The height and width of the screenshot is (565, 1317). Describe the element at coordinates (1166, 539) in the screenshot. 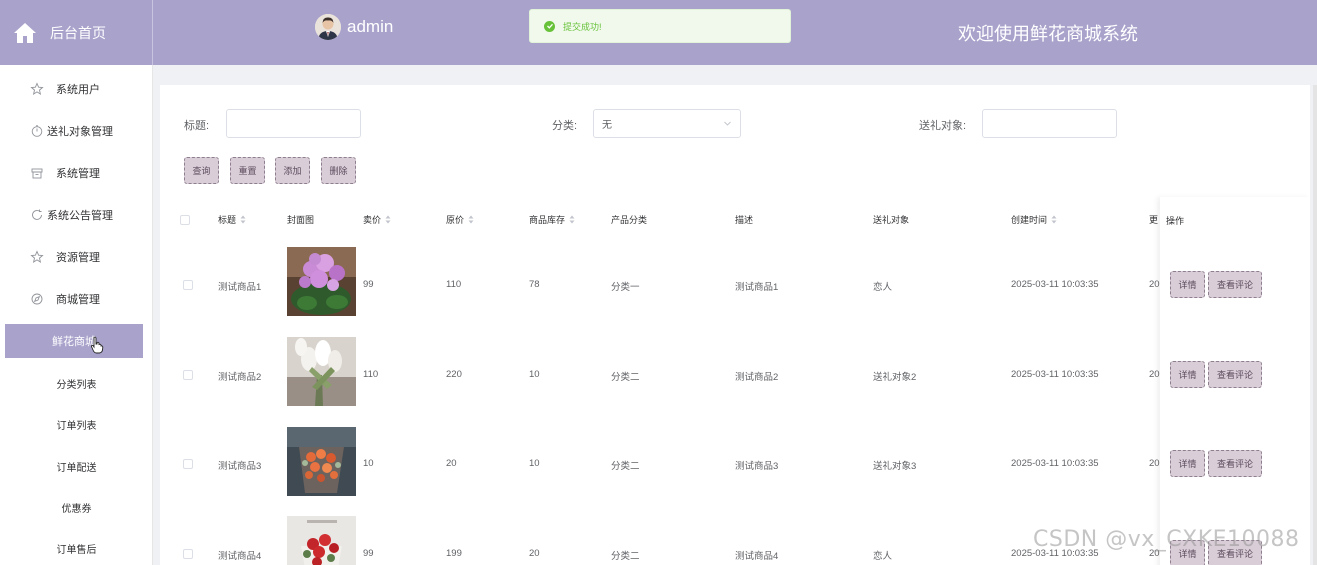

I see `watermark: CSDN @vx_CXKE10088` at that location.